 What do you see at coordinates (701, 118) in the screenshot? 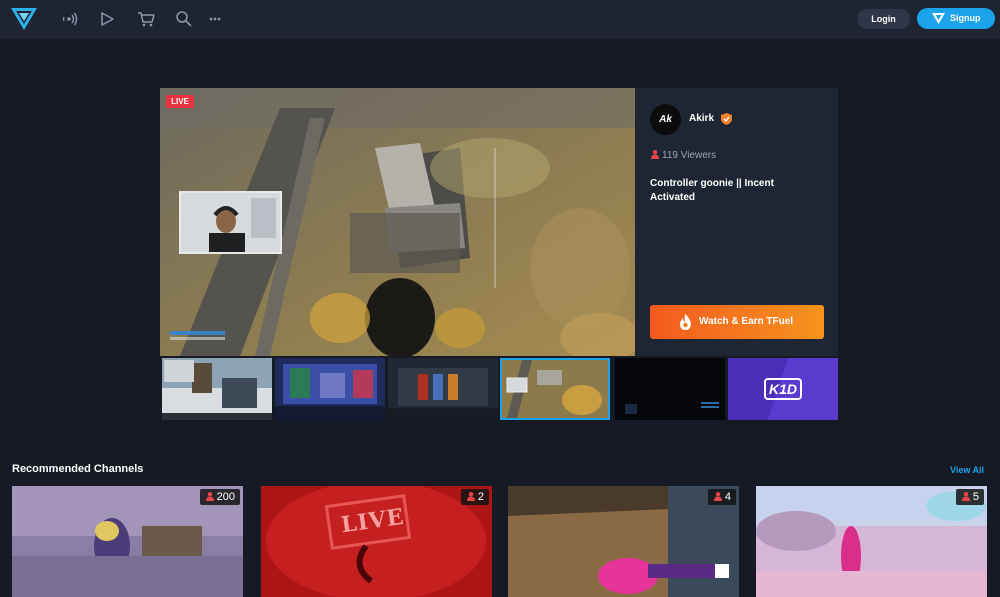
I see `channel-name: Akirk` at bounding box center [701, 118].